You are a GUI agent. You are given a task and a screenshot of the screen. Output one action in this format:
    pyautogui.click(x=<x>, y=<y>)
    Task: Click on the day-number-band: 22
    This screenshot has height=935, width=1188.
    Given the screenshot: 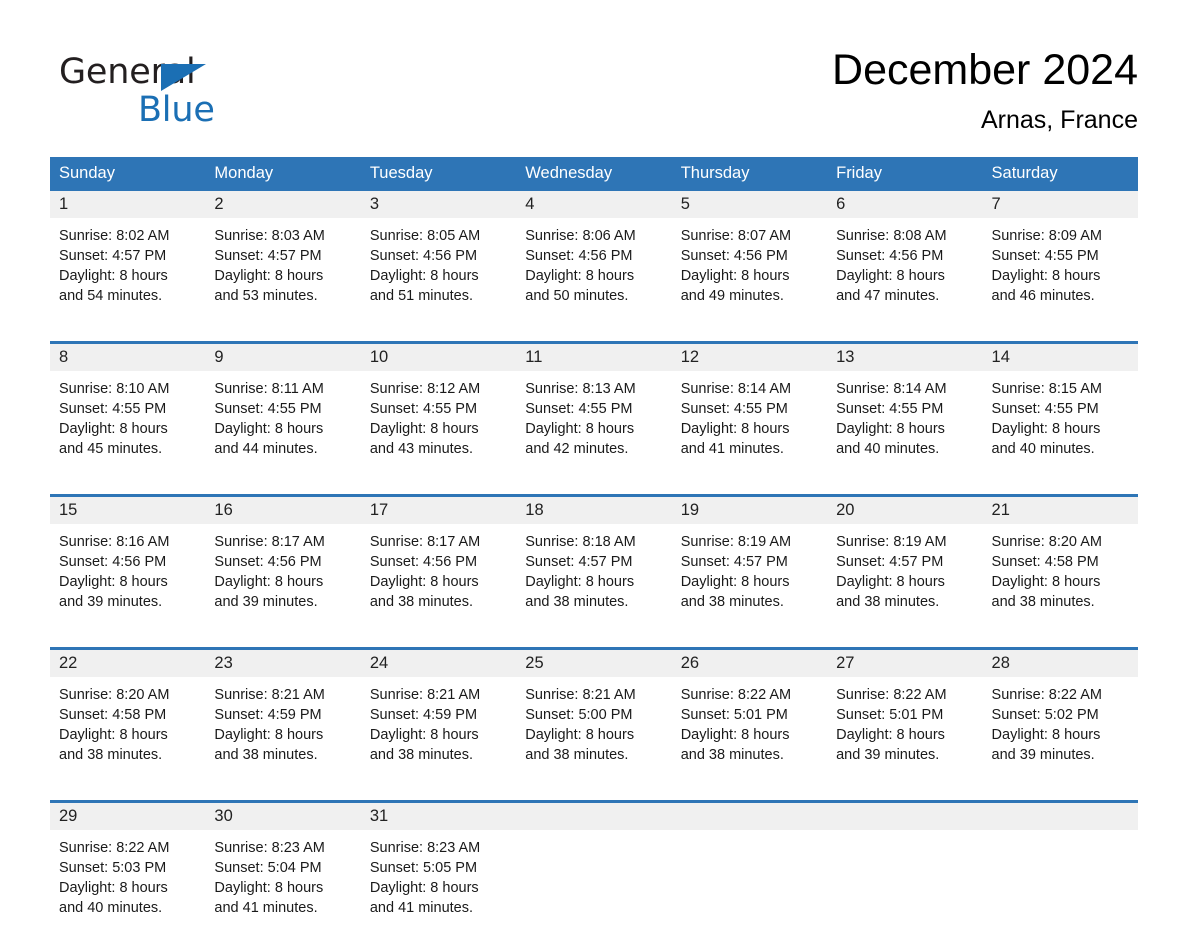 What is the action you would take?
    pyautogui.click(x=127, y=663)
    